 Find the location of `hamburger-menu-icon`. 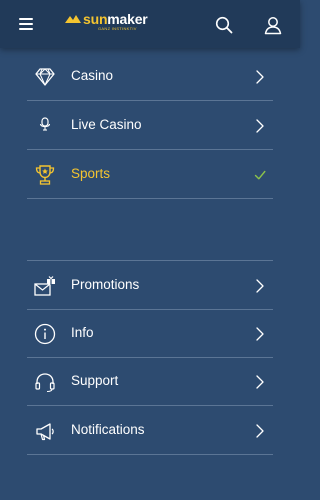

hamburger-menu-icon is located at coordinates (26, 24).